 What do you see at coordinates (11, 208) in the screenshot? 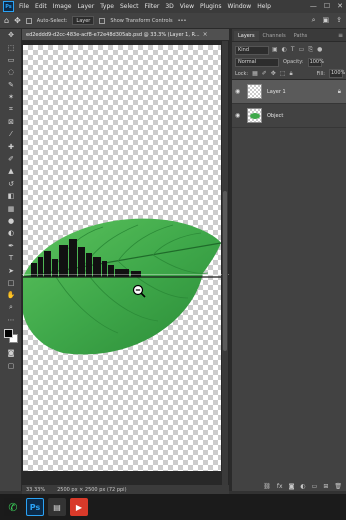
I see `gradient-tool-icon: ▦` at bounding box center [11, 208].